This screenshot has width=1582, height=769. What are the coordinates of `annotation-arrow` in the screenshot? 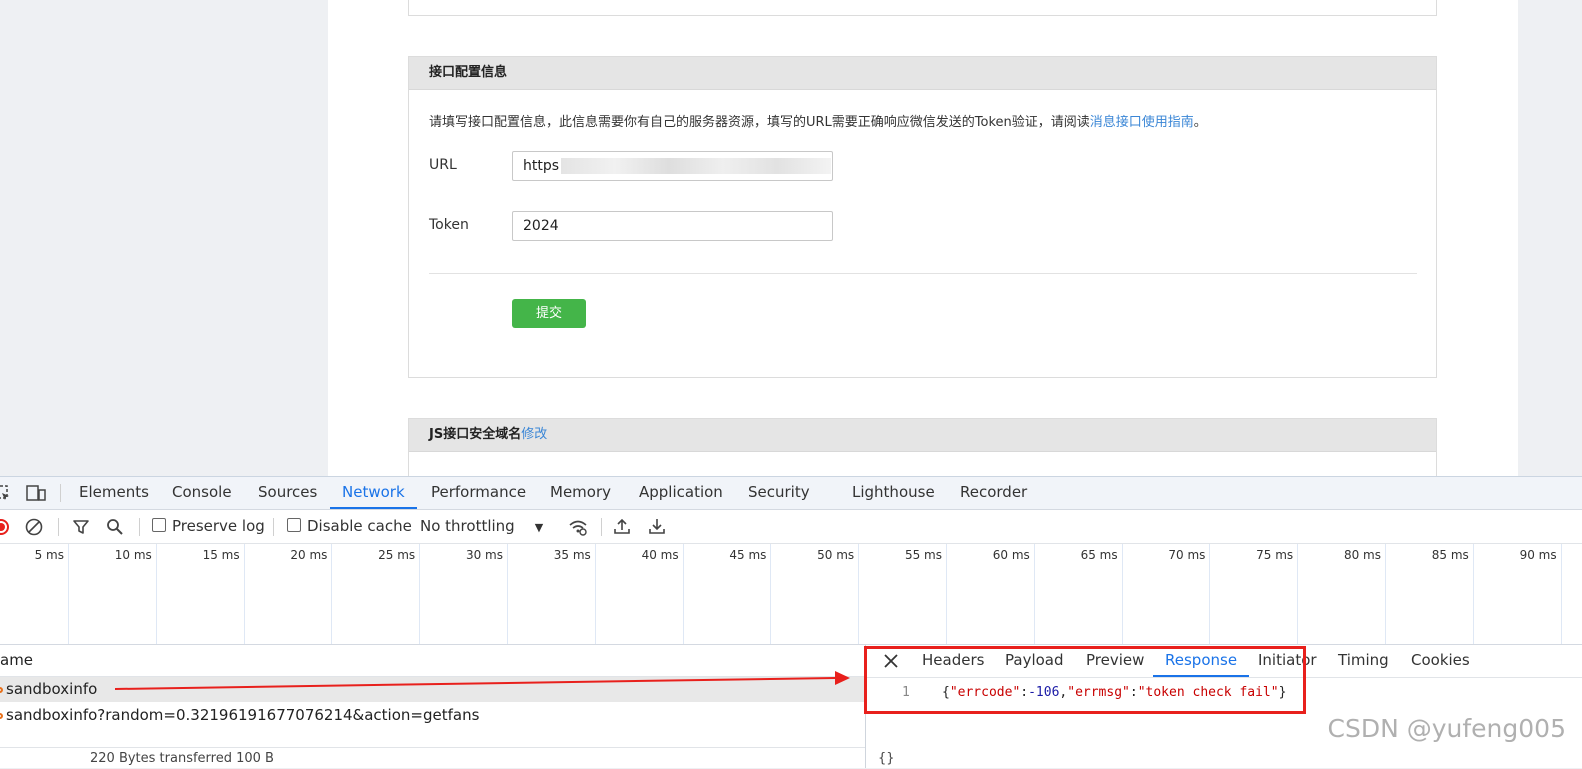 It's located at (482, 680).